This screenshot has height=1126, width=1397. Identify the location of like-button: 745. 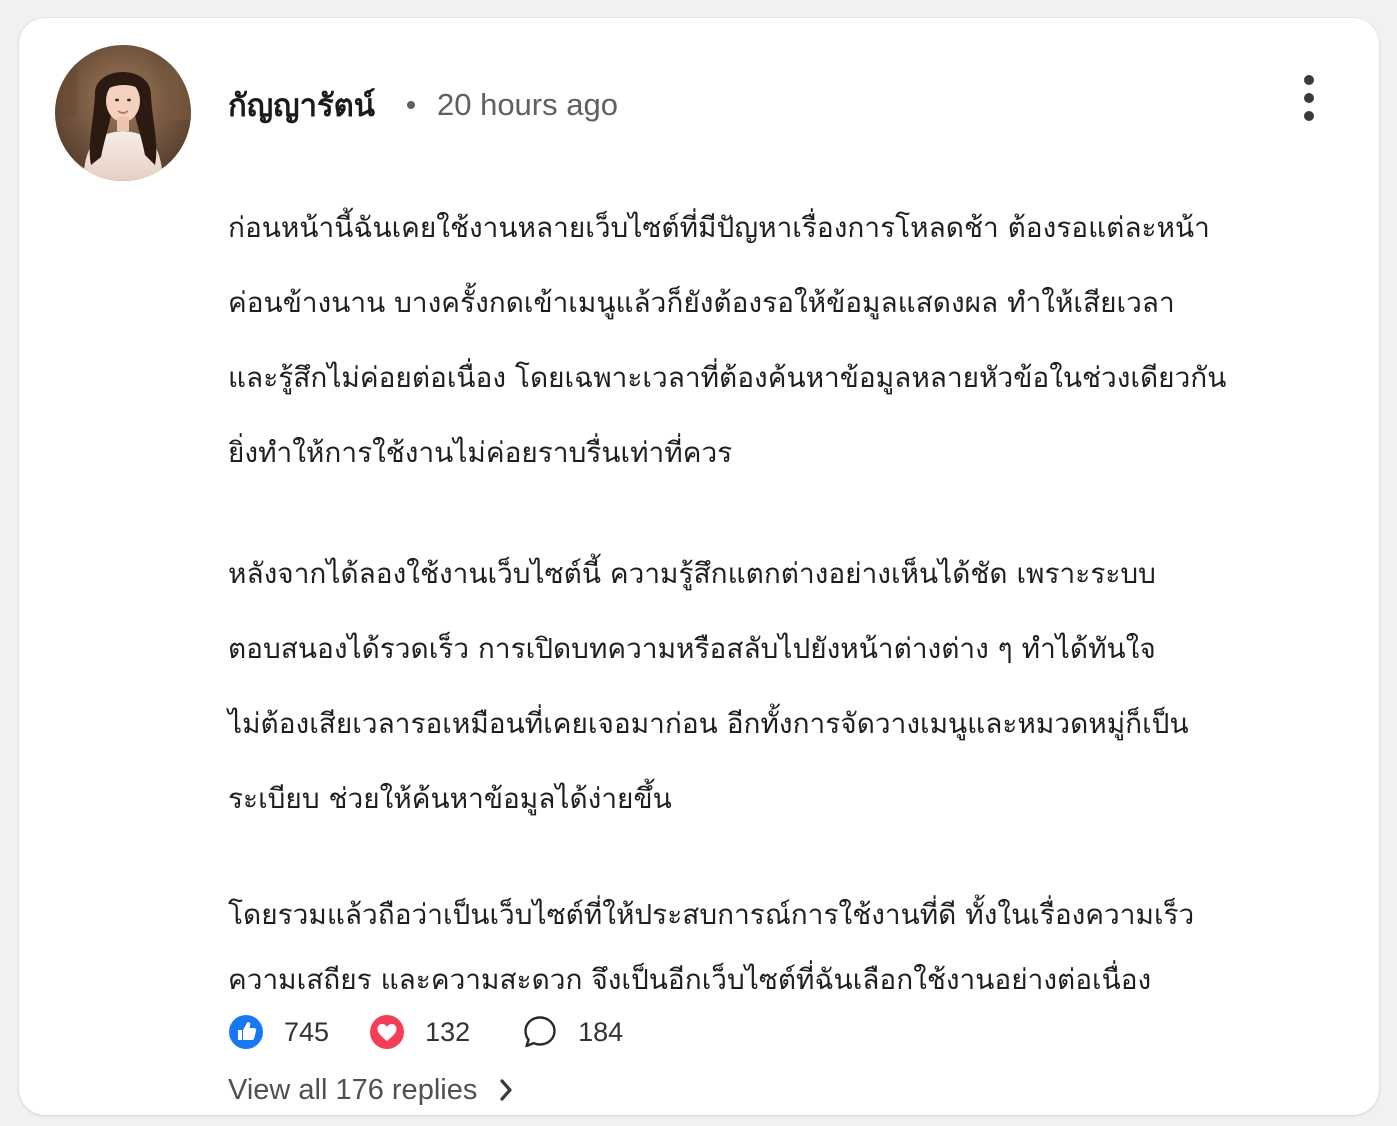
(278, 1032).